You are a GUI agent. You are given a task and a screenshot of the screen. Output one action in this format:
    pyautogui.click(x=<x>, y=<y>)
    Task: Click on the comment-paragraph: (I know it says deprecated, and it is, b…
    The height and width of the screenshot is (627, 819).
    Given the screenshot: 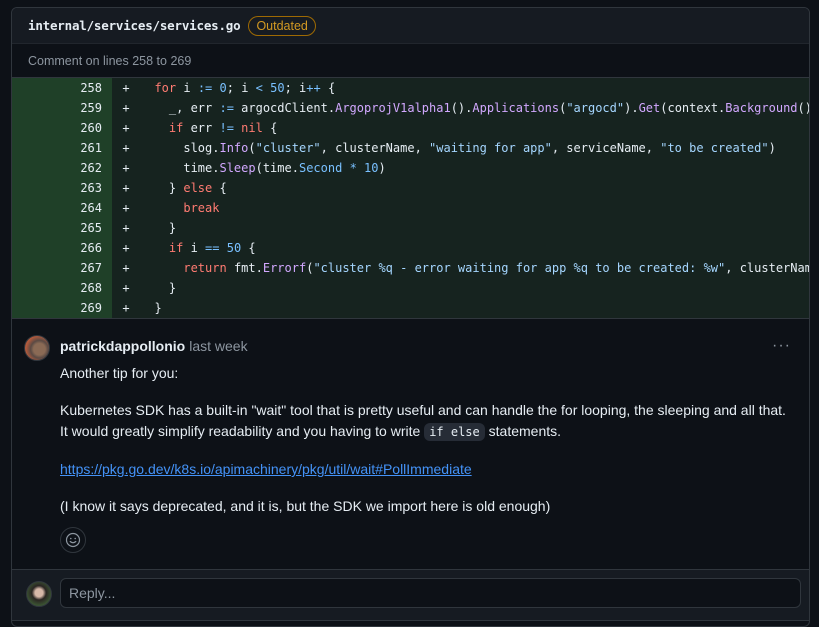 What is the action you would take?
    pyautogui.click(x=305, y=506)
    